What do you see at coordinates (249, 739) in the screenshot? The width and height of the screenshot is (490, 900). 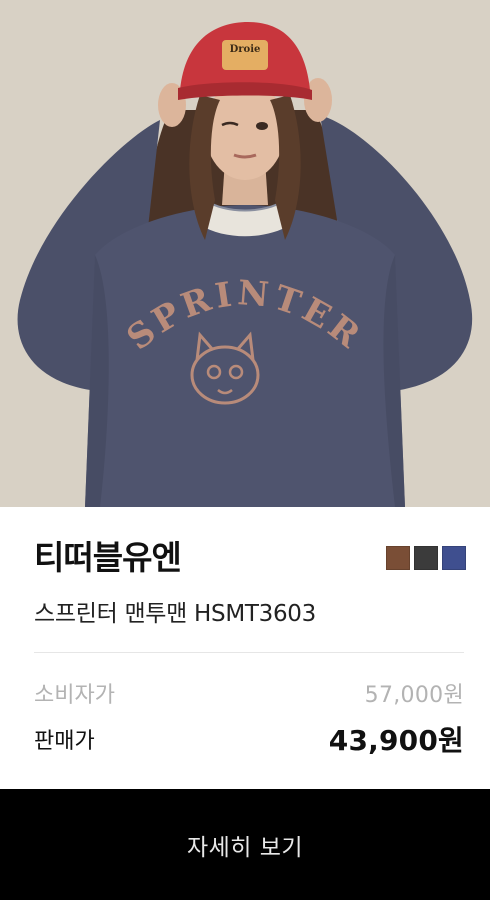 I see `sale-price-row: 판매가 43,900원` at bounding box center [249, 739].